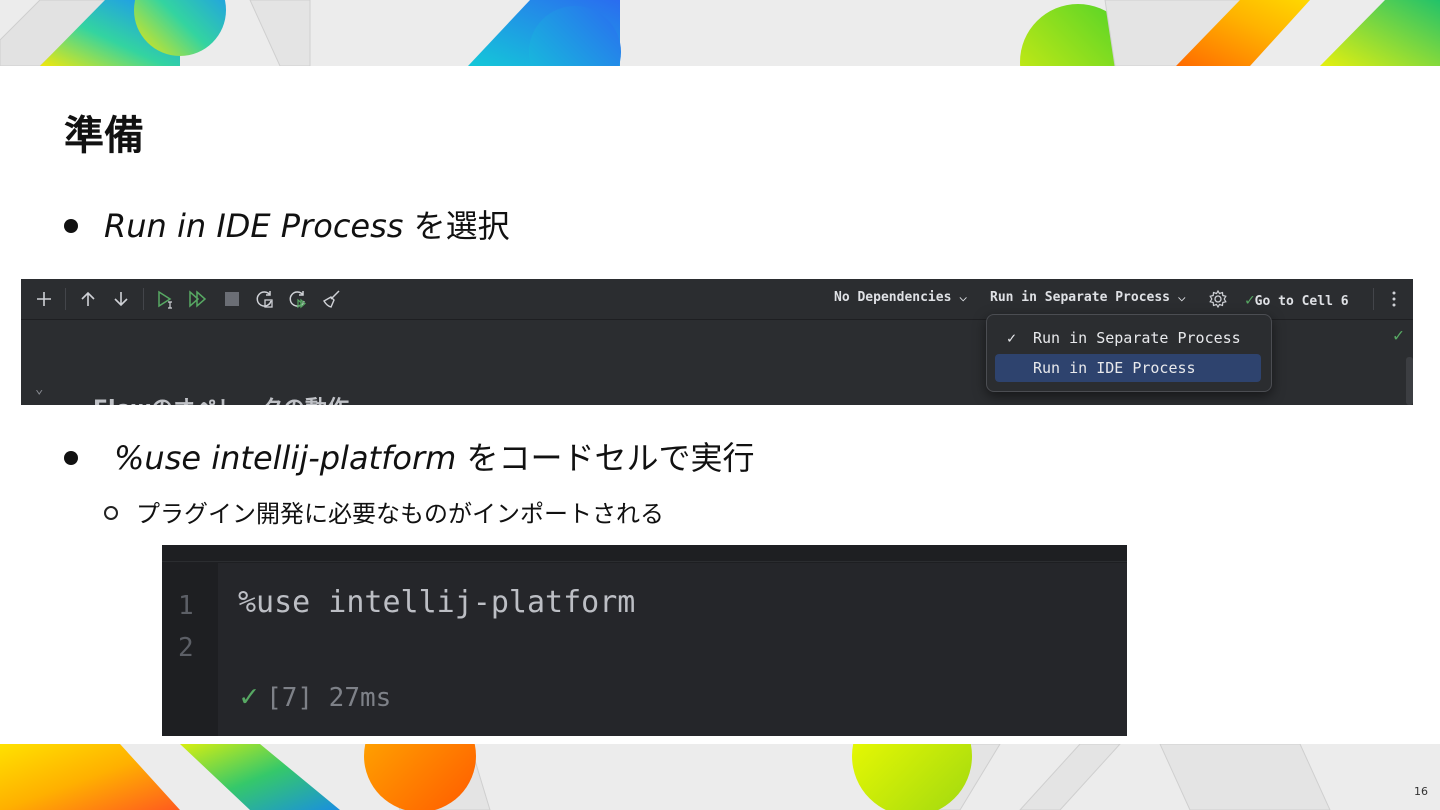 This screenshot has width=1440, height=810. Describe the element at coordinates (254, 226) in the screenshot. I see `bullet-italic-text: Run in IDE Process` at that location.